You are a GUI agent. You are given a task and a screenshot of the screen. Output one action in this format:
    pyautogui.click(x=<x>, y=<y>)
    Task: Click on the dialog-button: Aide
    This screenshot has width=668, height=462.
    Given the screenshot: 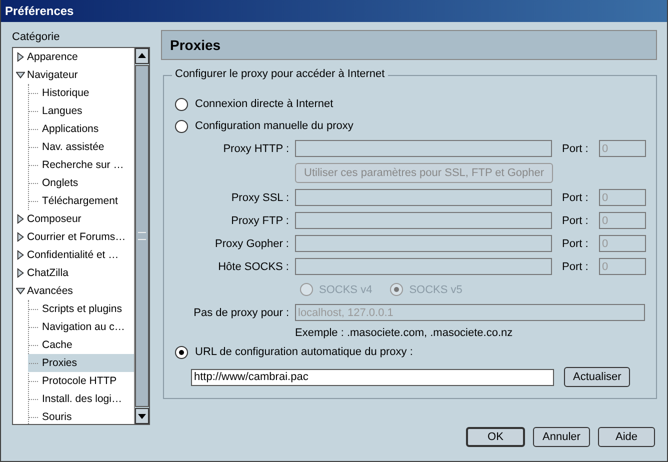 What is the action you would take?
    pyautogui.click(x=626, y=437)
    